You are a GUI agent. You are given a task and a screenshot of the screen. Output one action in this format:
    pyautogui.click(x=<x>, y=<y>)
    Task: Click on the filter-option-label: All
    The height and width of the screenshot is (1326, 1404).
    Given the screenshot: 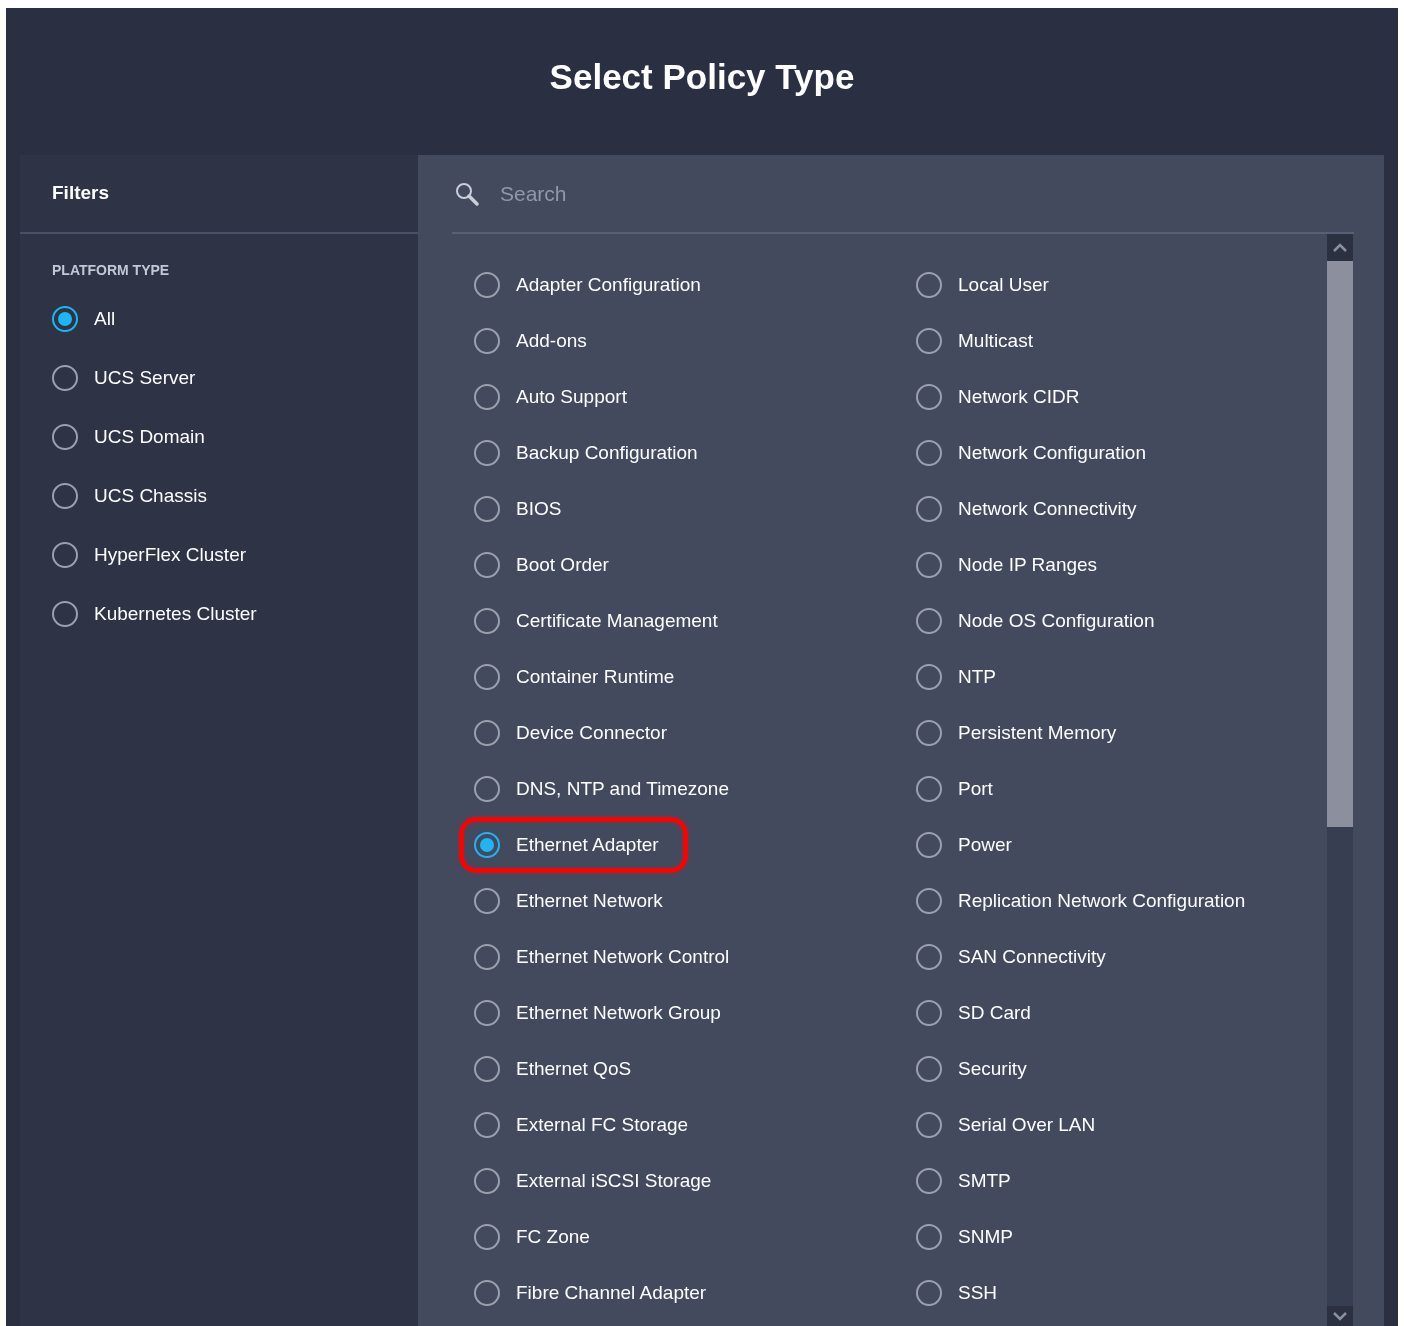 What is the action you would take?
    pyautogui.click(x=105, y=319)
    